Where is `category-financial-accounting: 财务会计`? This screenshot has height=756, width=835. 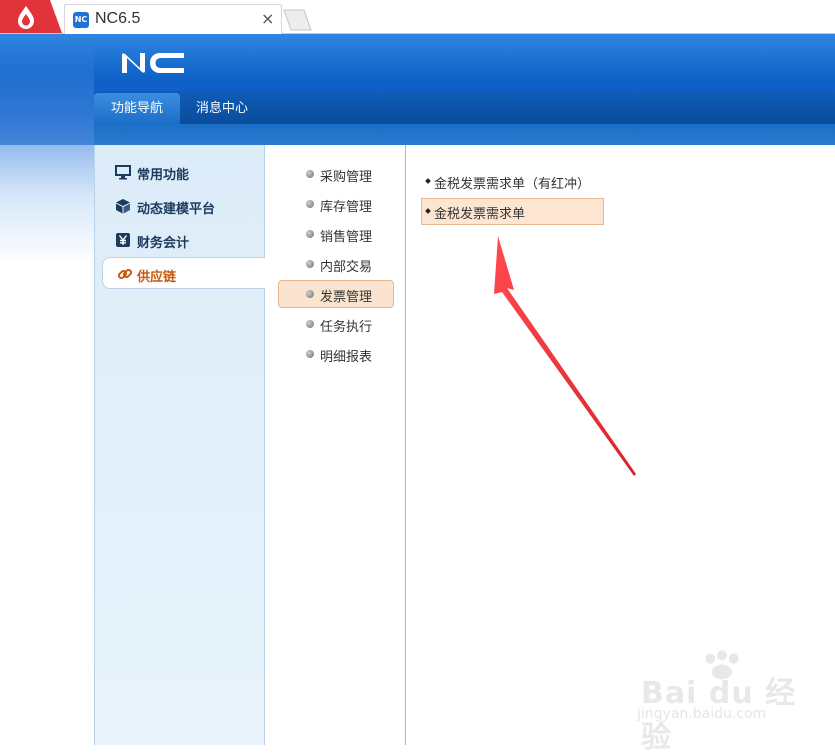
category-financial-accounting: 财务会计 is located at coordinates (180, 240).